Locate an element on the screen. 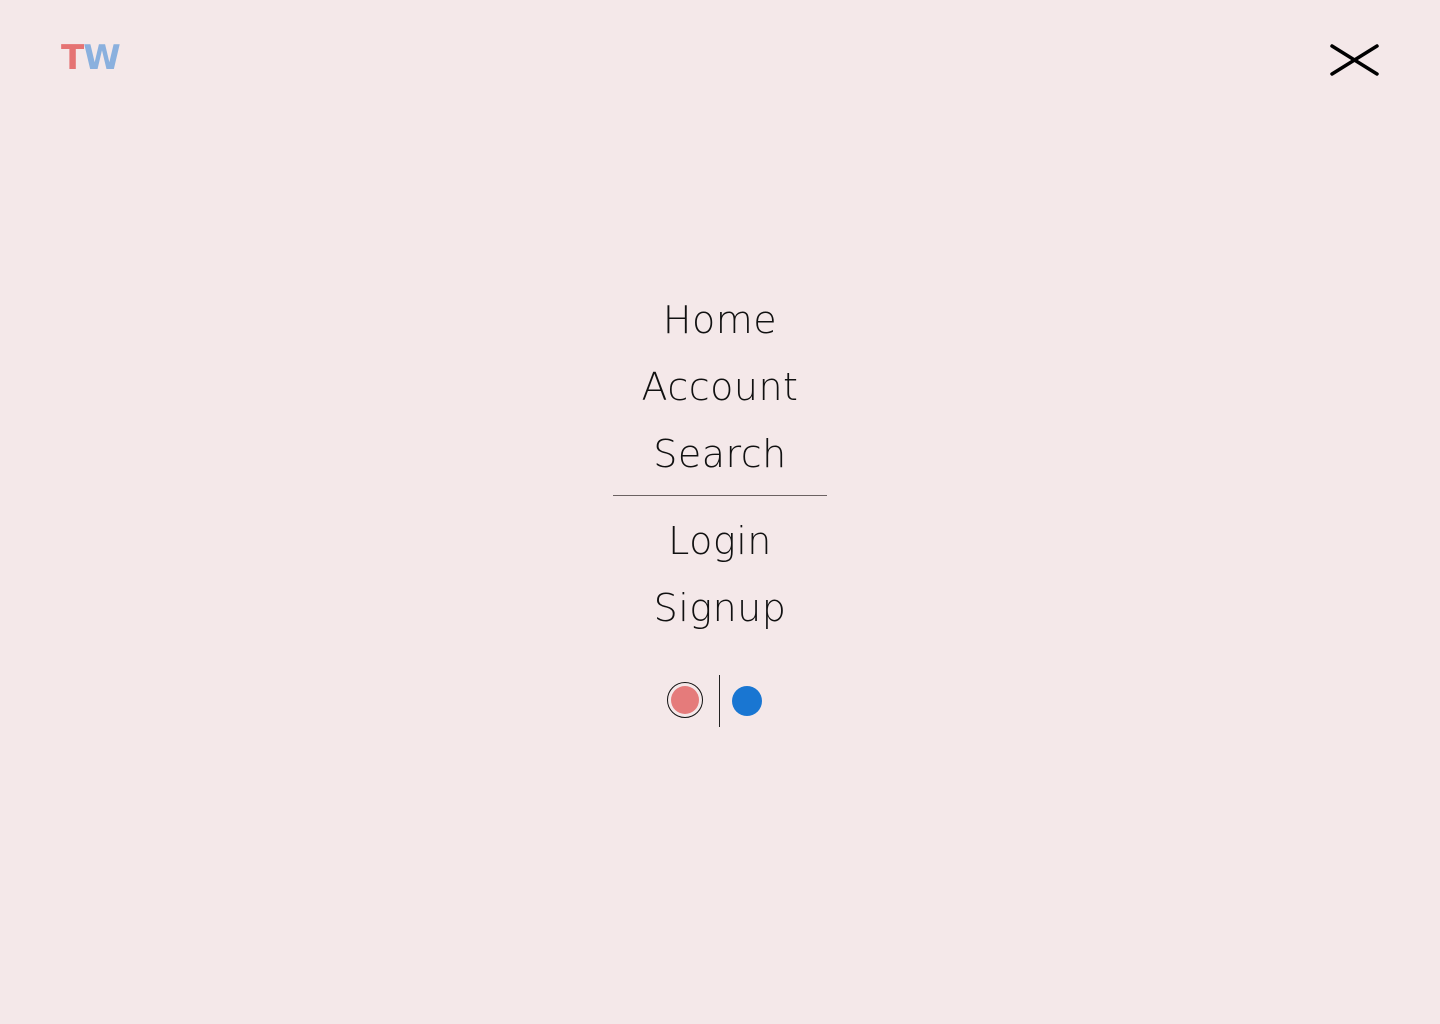  logo-letter-w: W is located at coordinates (102, 58).